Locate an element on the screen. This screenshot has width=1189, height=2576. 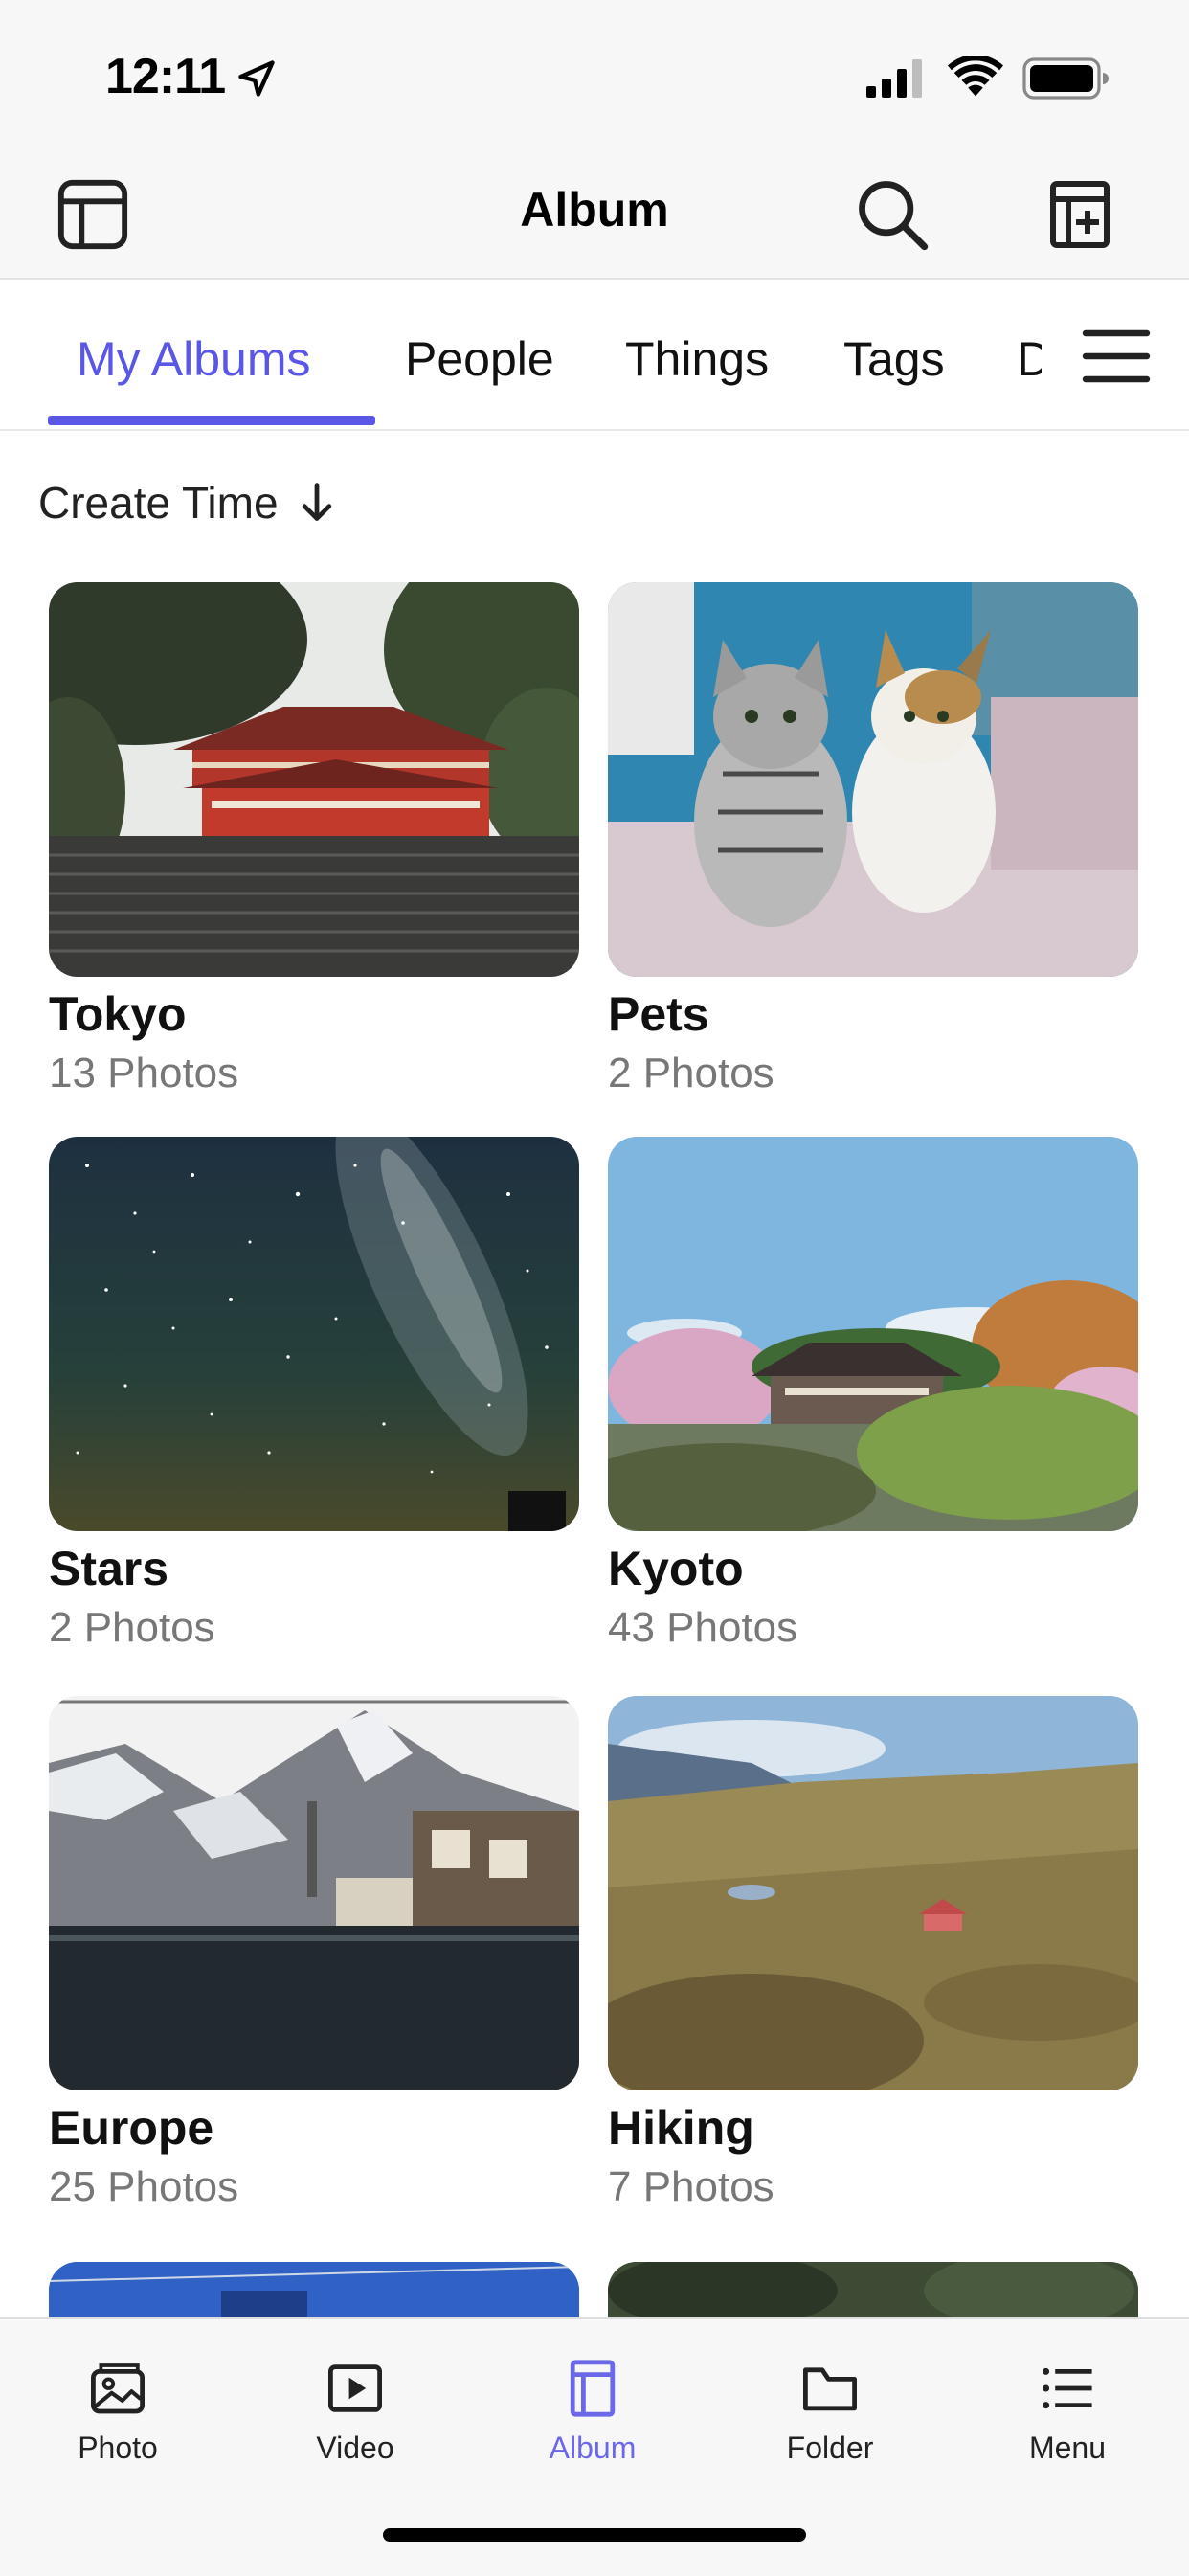
album-title: Stars is located at coordinates (109, 1568).